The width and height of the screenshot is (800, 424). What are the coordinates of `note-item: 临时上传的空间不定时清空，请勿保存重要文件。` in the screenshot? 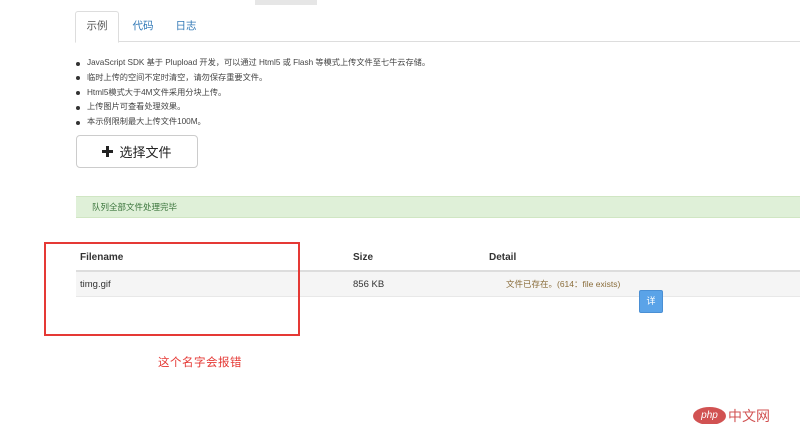 It's located at (253, 78).